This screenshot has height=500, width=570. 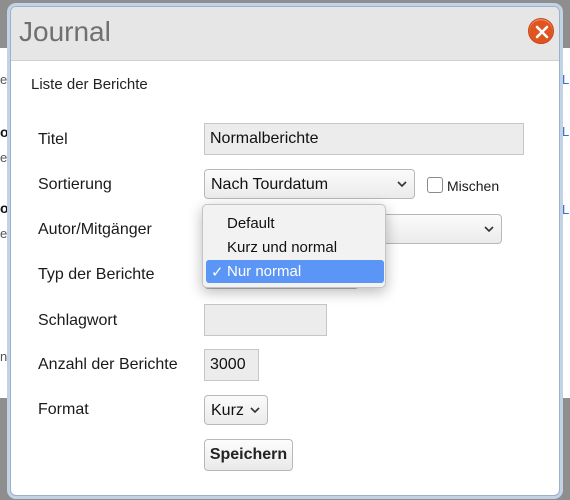 I want to click on format-label: Format, so click(x=63, y=409).